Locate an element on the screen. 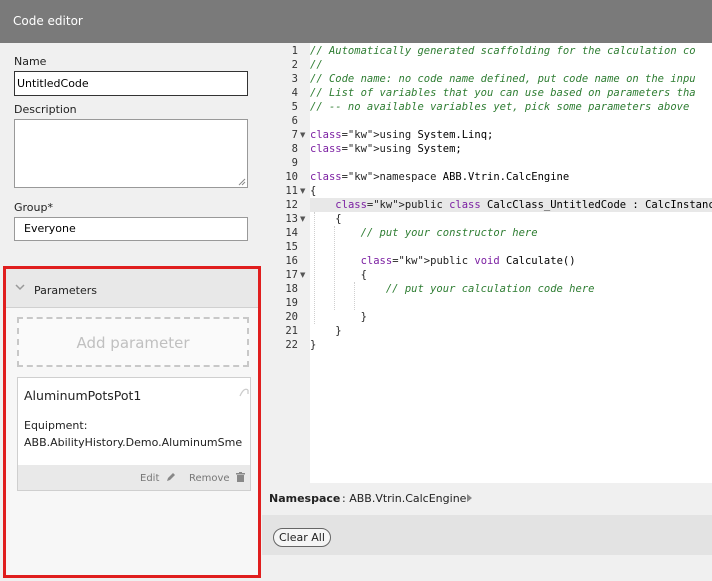 The width and height of the screenshot is (712, 581). line-number: 6 is located at coordinates (294, 121).